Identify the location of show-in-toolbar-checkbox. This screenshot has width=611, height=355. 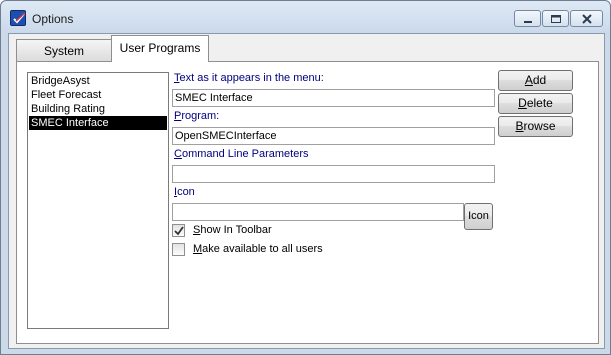
(178, 230).